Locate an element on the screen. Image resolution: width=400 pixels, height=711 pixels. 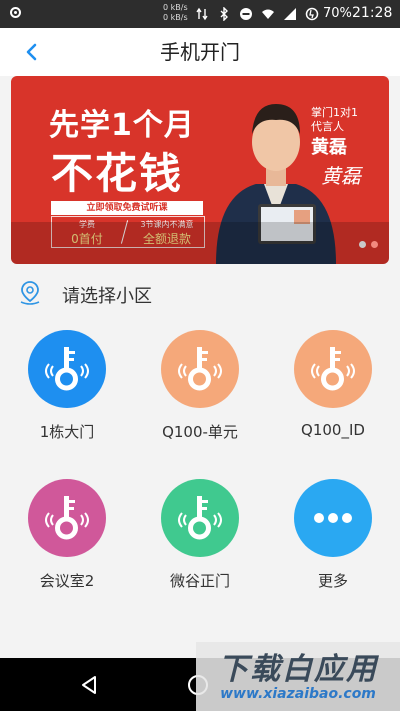
title-bar: 手机开门 is located at coordinates (200, 52).